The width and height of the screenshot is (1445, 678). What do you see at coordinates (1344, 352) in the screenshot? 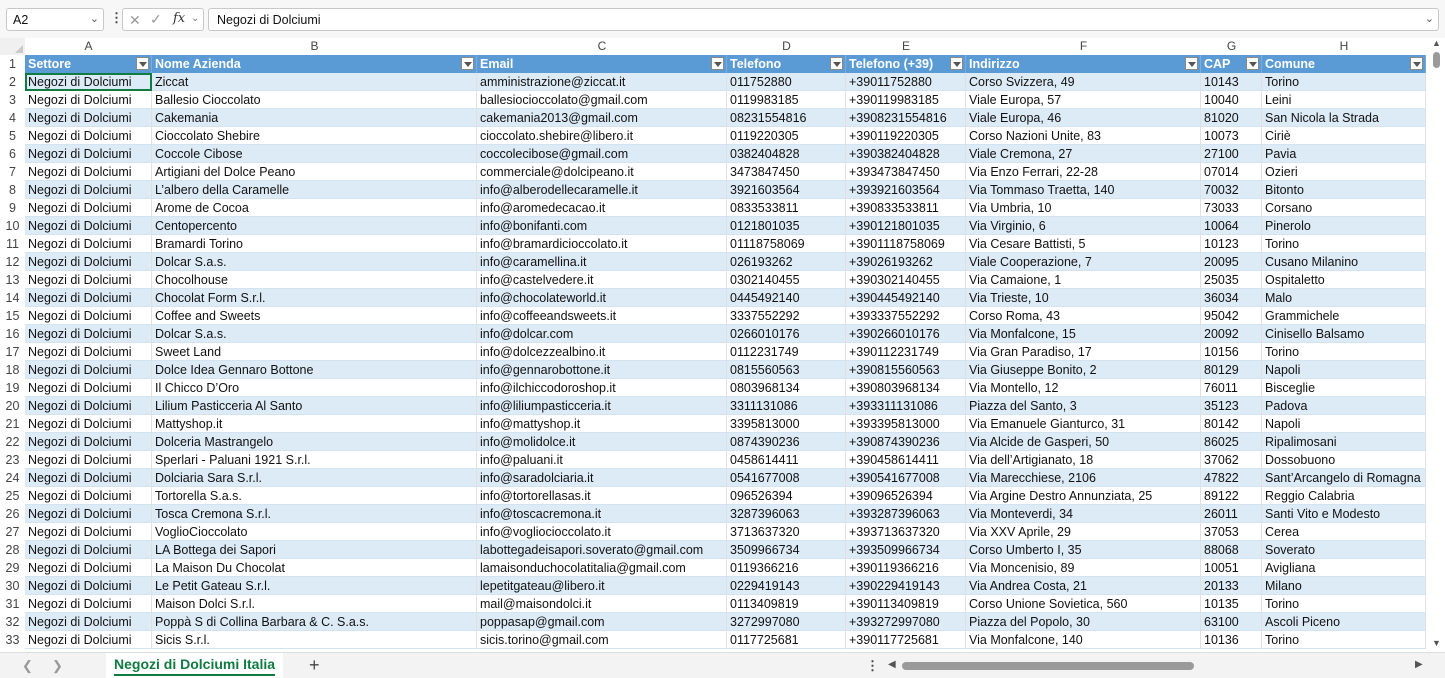
I see `table-cell: Torino` at bounding box center [1344, 352].